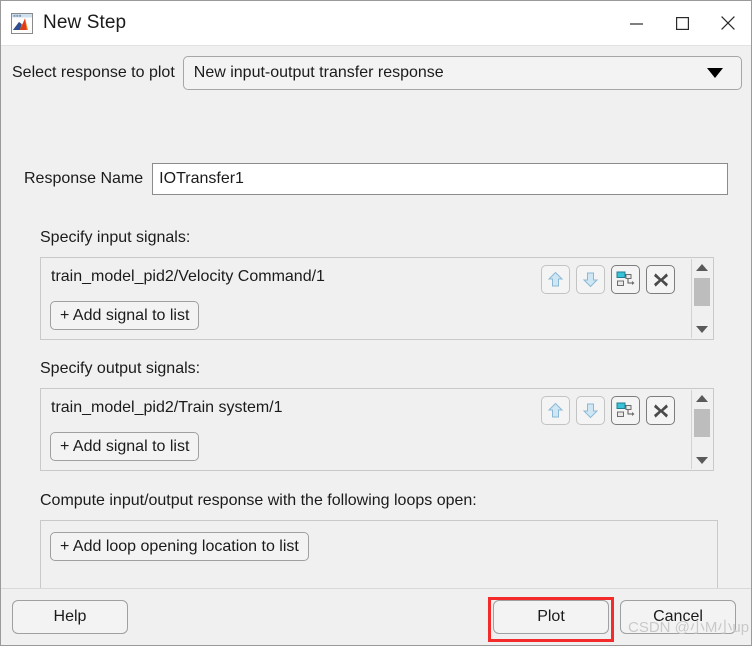  What do you see at coordinates (84, 178) in the screenshot?
I see `response-name-label: Response Name` at bounding box center [84, 178].